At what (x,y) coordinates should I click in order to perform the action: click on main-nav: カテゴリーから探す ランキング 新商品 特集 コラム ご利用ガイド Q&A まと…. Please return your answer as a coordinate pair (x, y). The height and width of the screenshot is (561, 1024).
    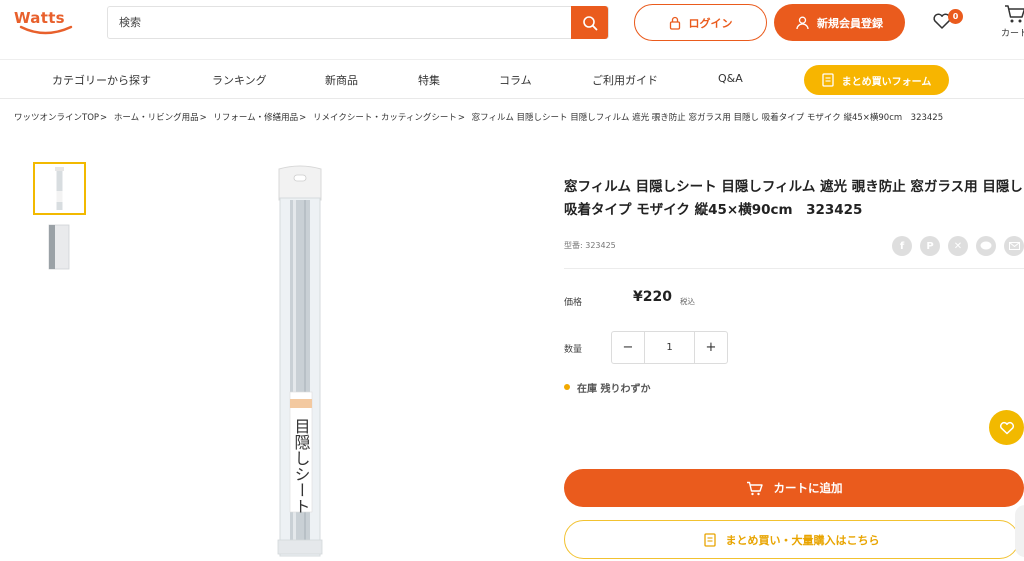
    Looking at the image, I should click on (512, 80).